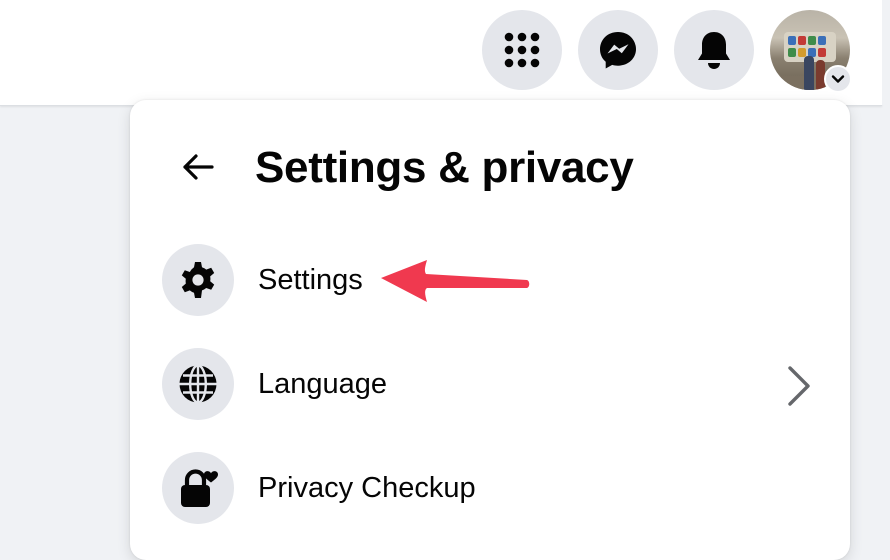 The height and width of the screenshot is (560, 890). What do you see at coordinates (809, 73) in the screenshot?
I see `avatar-photo-person` at bounding box center [809, 73].